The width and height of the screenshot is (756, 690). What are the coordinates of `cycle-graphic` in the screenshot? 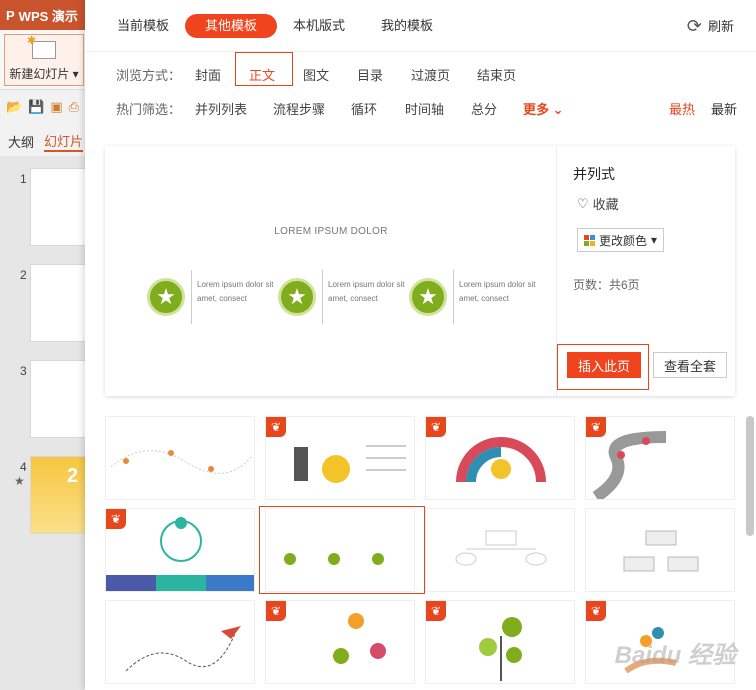 It's located at (180, 554).